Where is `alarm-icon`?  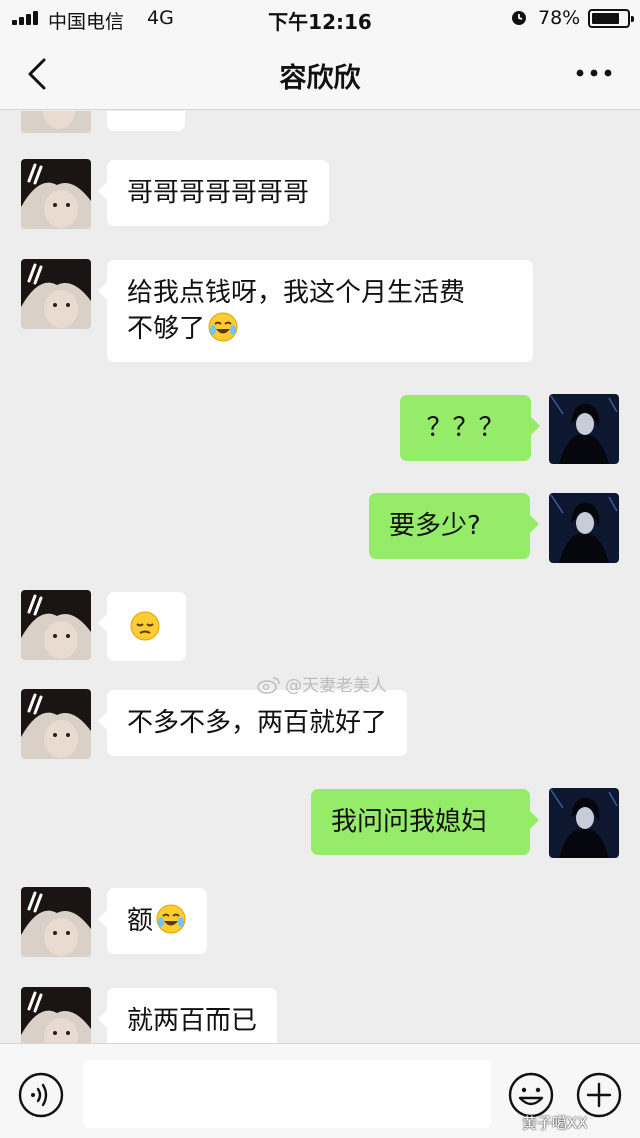 alarm-icon is located at coordinates (519, 18).